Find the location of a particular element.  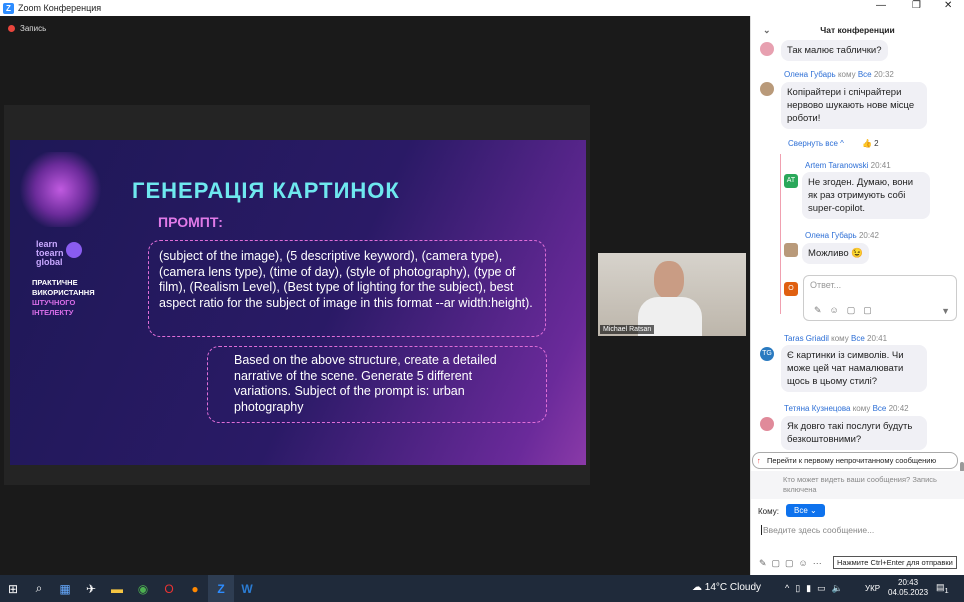

clock: 20:43 04.05.2023 is located at coordinates (908, 588).